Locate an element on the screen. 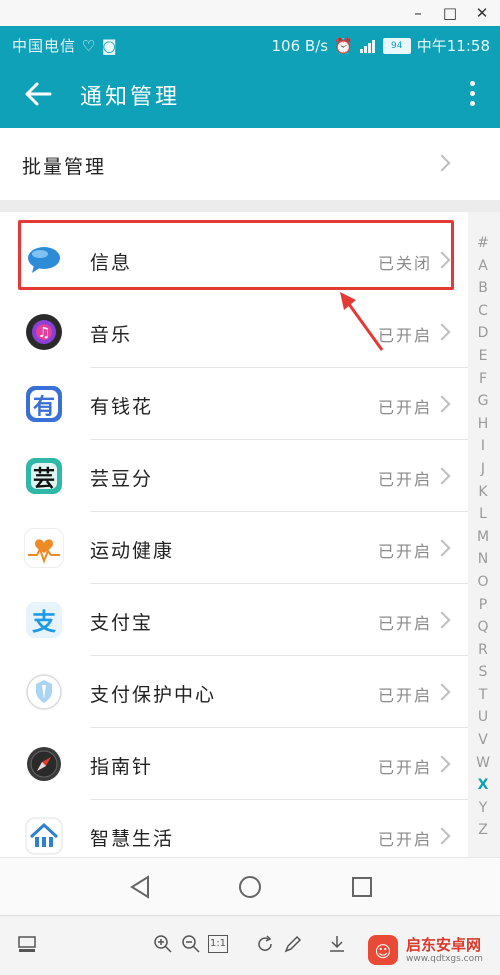 This screenshot has width=500, height=975. index-letter: P is located at coordinates (483, 605).